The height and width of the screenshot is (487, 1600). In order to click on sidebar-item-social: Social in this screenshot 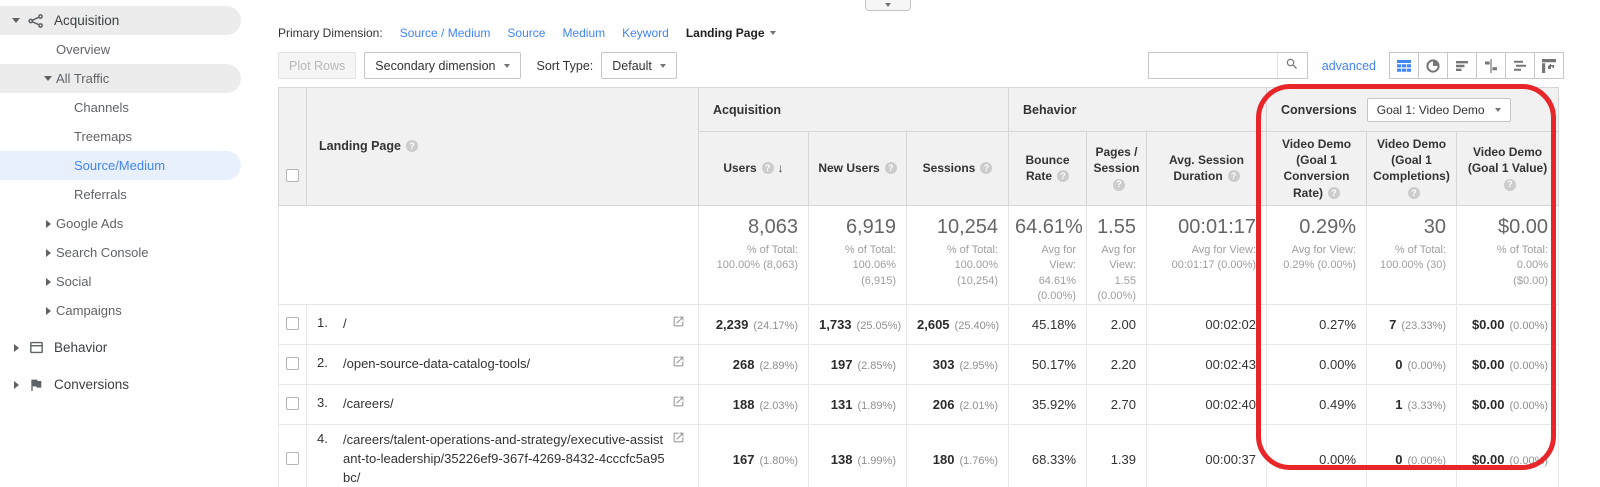, I will do `click(121, 281)`.